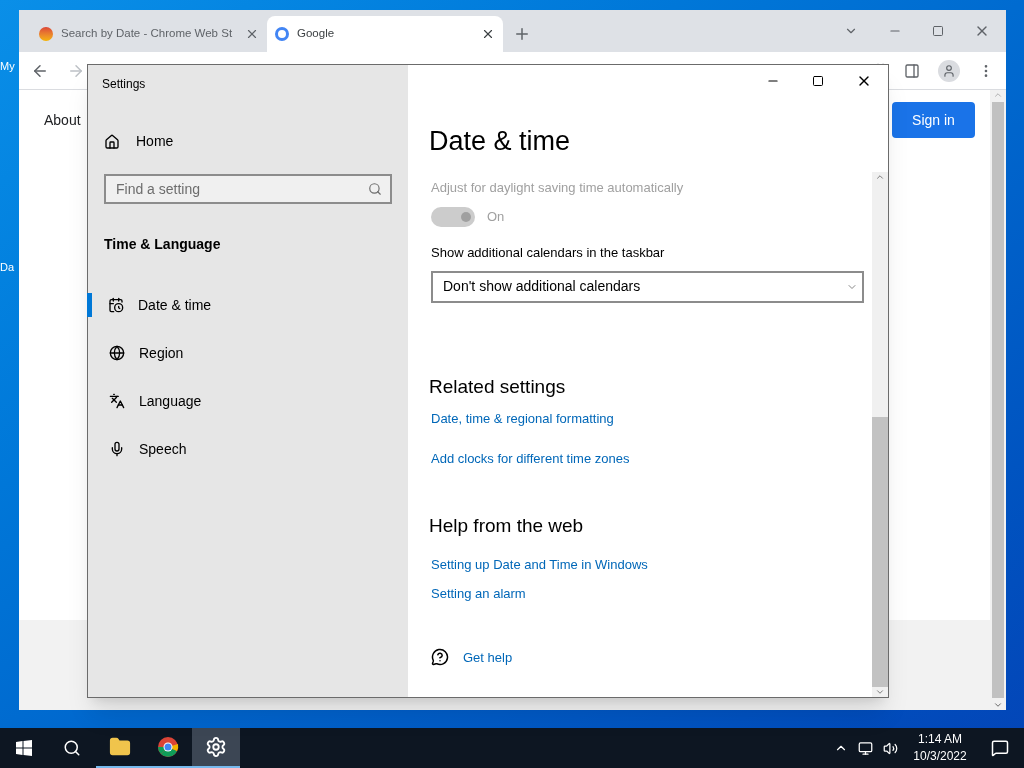 The height and width of the screenshot is (768, 1024). I want to click on setting-label: Adjust for daylight saving time automatically, so click(558, 187).